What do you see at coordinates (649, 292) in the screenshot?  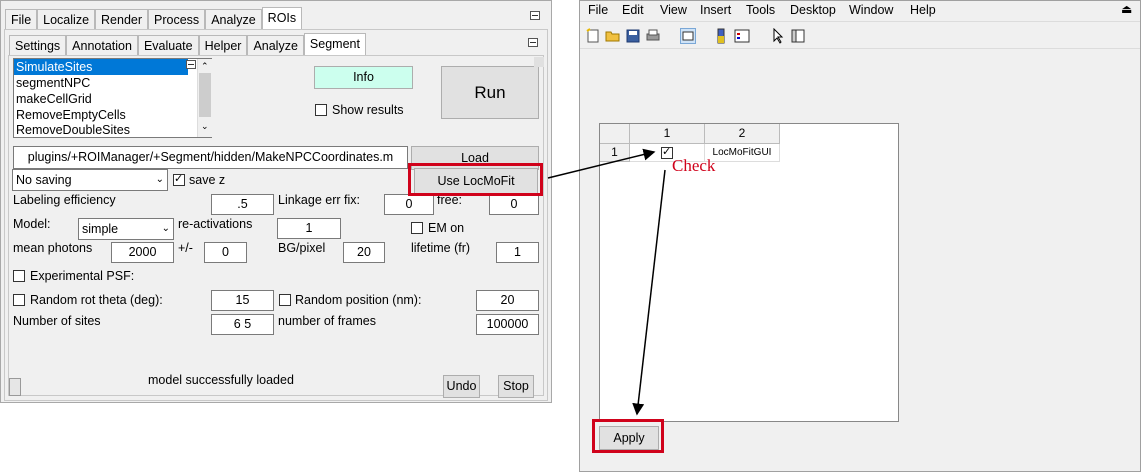 I see `arrow-to-apply` at bounding box center [649, 292].